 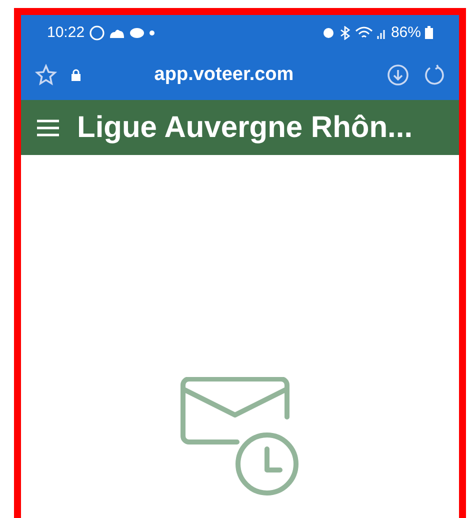 What do you see at coordinates (116, 33) in the screenshot?
I see `cloud-icon` at bounding box center [116, 33].